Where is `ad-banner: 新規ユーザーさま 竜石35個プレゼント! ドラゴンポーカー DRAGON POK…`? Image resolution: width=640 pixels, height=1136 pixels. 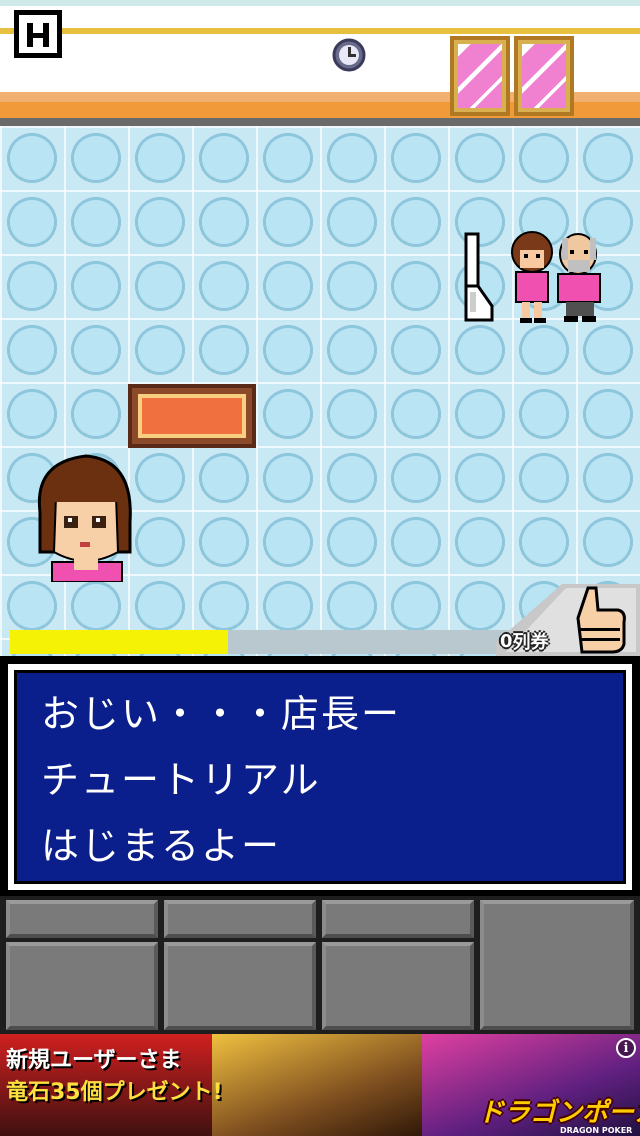 ad-banner: 新規ユーザーさま 竜石35個プレゼント! ドラゴンポーカー DRAGON POK… is located at coordinates (320, 1085).